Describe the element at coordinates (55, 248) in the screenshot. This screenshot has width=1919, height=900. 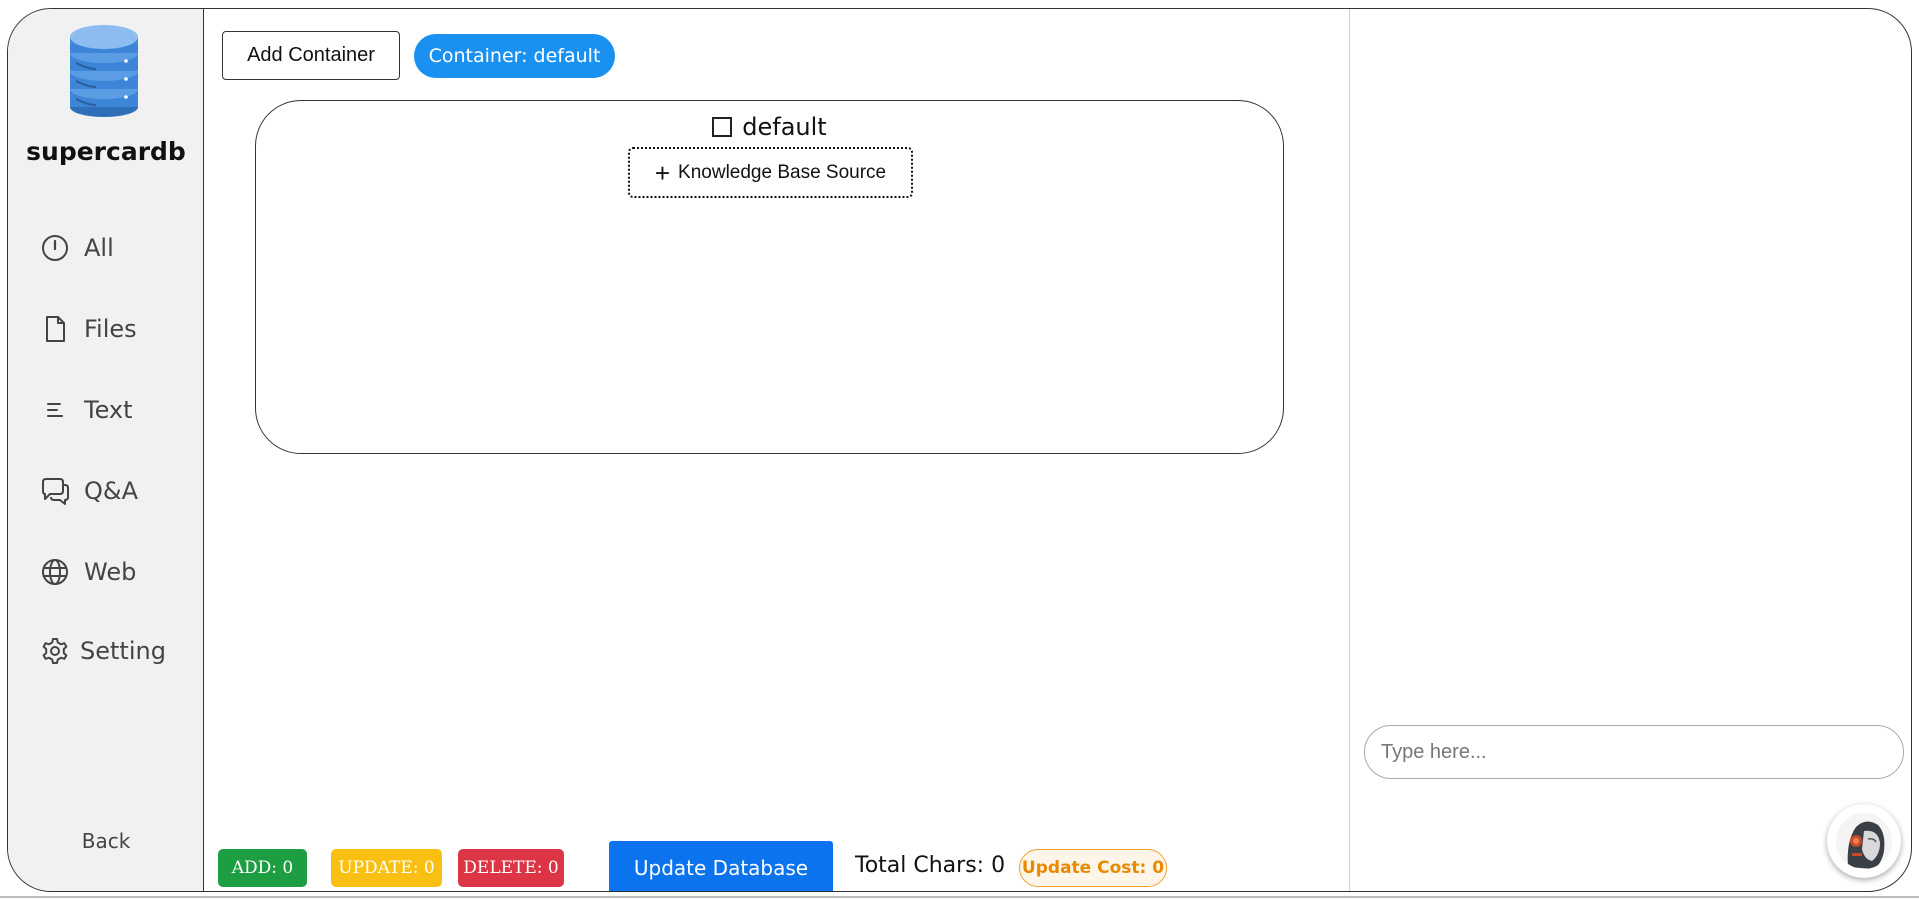
I see `clock-icon` at that location.